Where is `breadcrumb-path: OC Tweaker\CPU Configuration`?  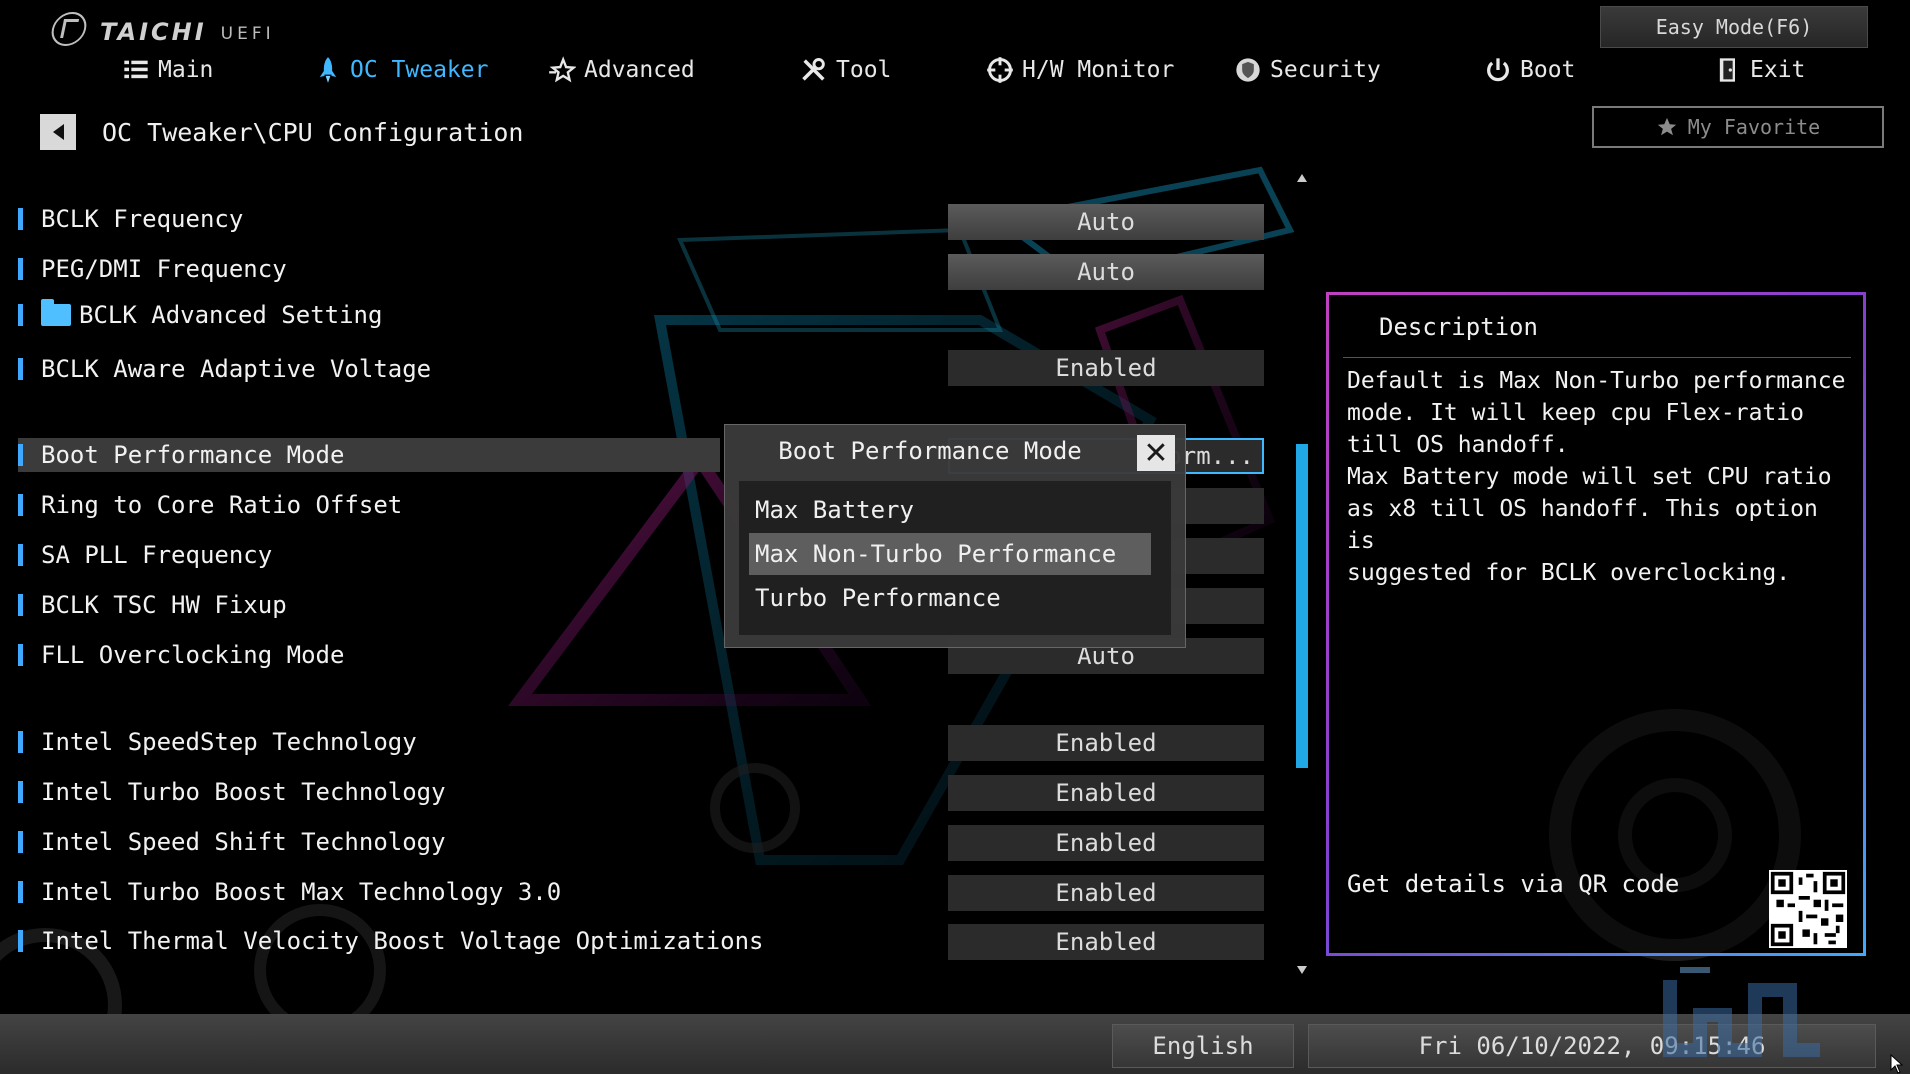 breadcrumb-path: OC Tweaker\CPU Configuration is located at coordinates (313, 132).